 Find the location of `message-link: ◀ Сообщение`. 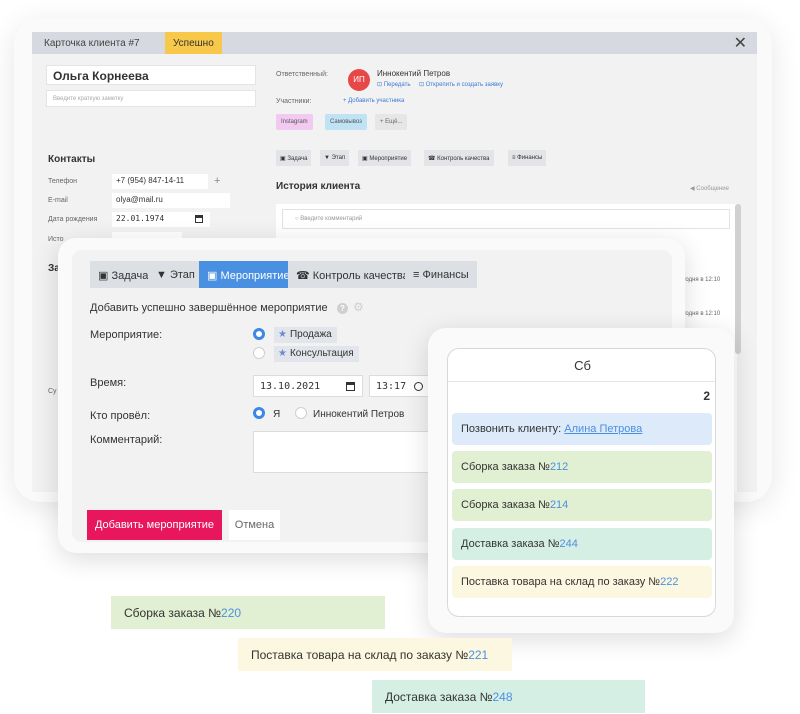

message-link: ◀ Сообщение is located at coordinates (709, 188).